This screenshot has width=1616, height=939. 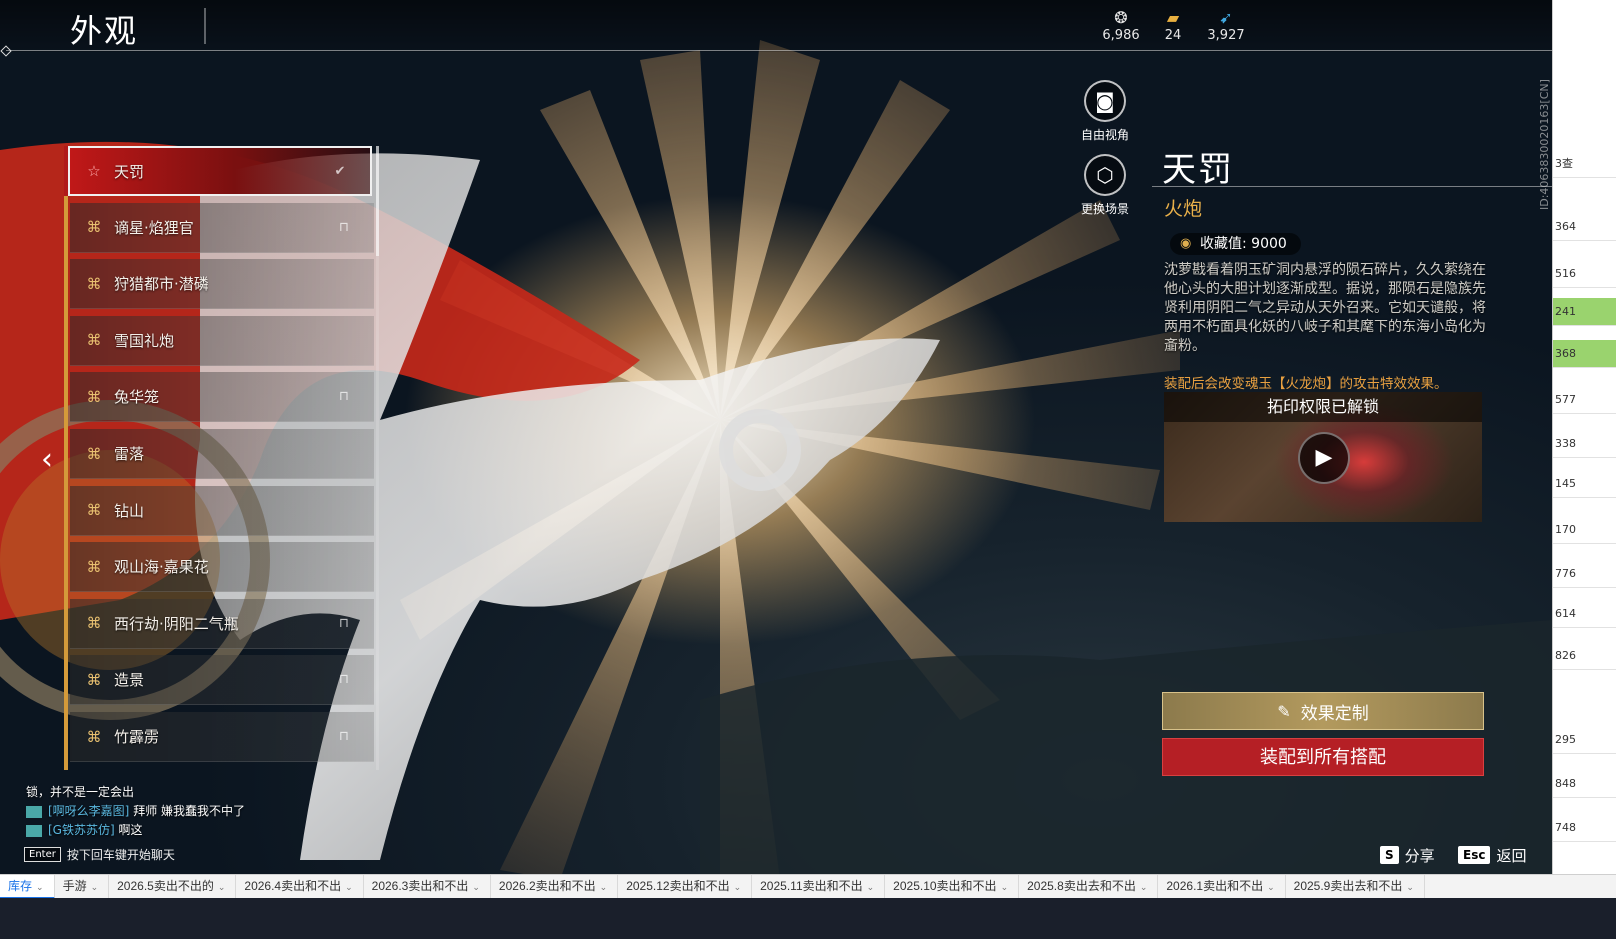 What do you see at coordinates (555, 887) in the screenshot?
I see `sheet-tab: 2026.2卖出和不出 ⌄` at bounding box center [555, 887].